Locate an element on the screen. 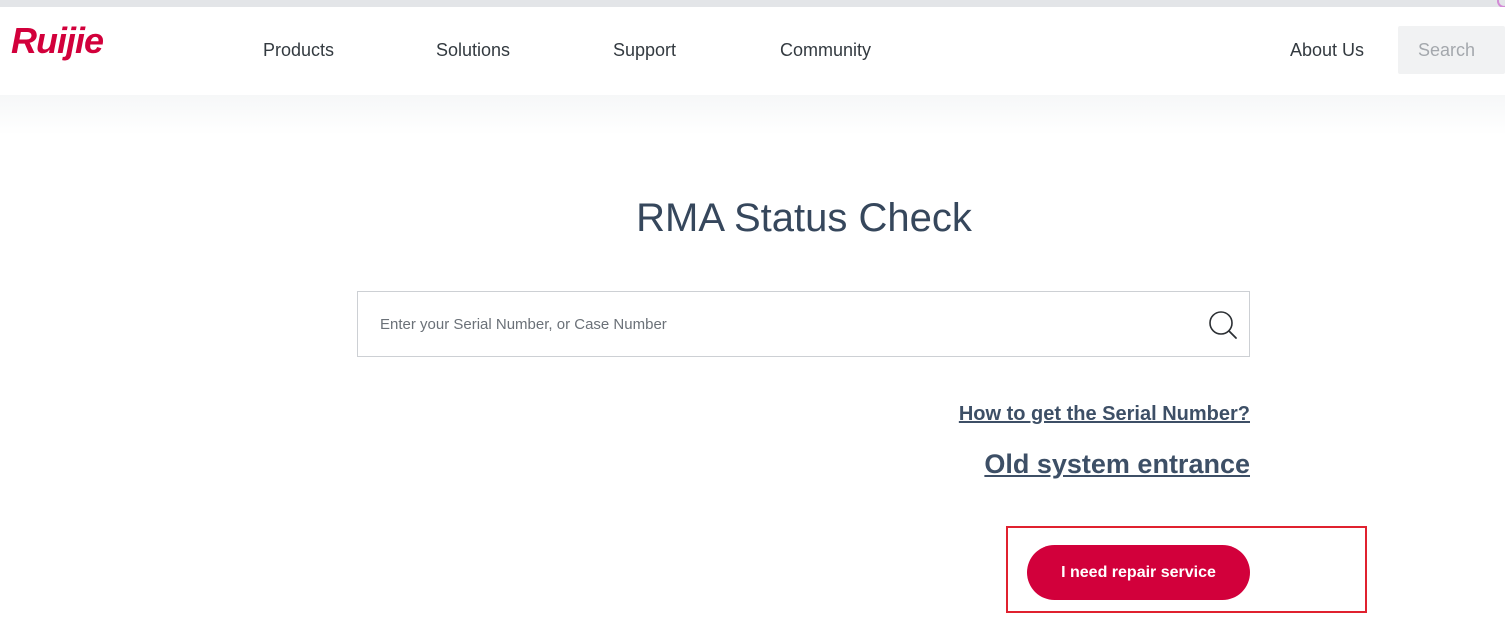  site-header is located at coordinates (752, 51).